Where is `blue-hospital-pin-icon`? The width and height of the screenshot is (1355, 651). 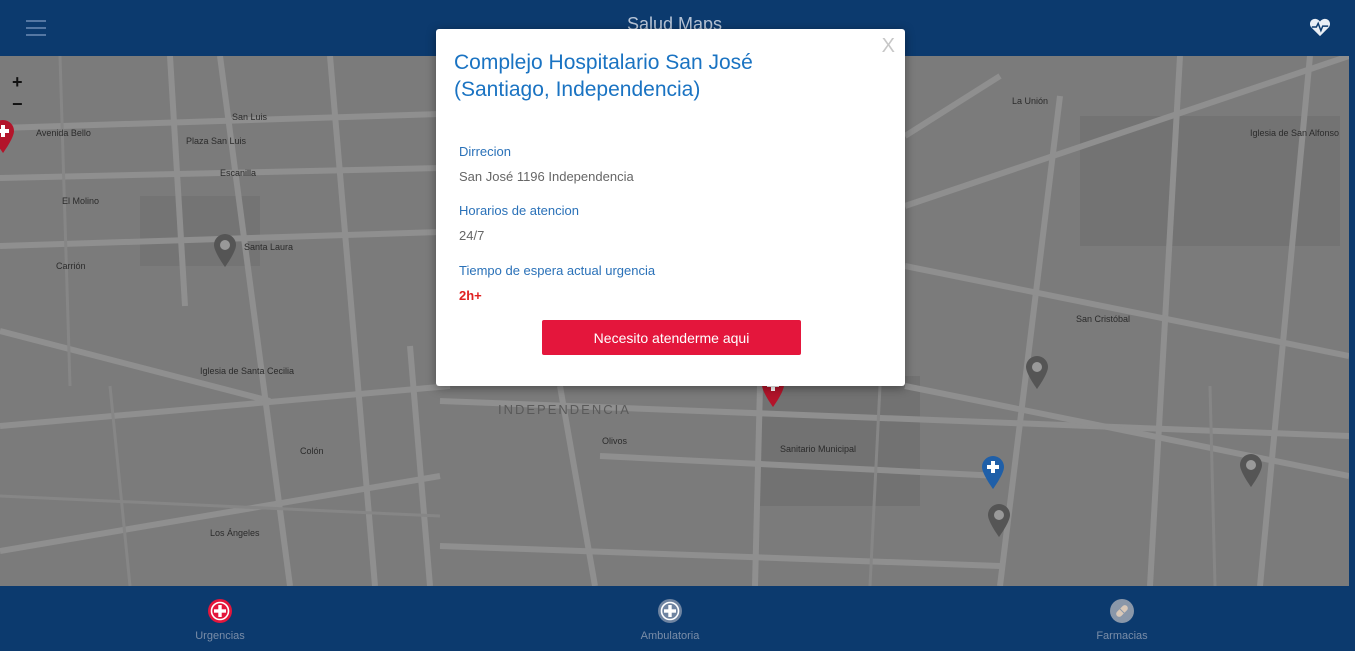 blue-hospital-pin-icon is located at coordinates (993, 472).